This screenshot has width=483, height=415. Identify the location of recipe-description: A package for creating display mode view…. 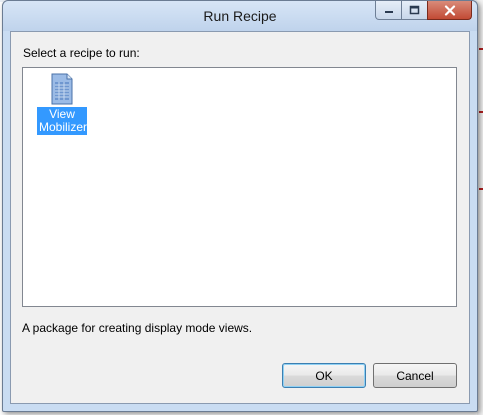
(137, 328).